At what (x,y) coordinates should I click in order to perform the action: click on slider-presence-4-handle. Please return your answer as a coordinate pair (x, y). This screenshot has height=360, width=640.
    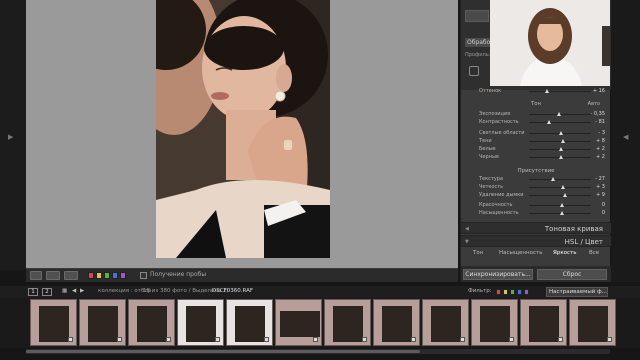
    Looking at the image, I should click on (562, 213).